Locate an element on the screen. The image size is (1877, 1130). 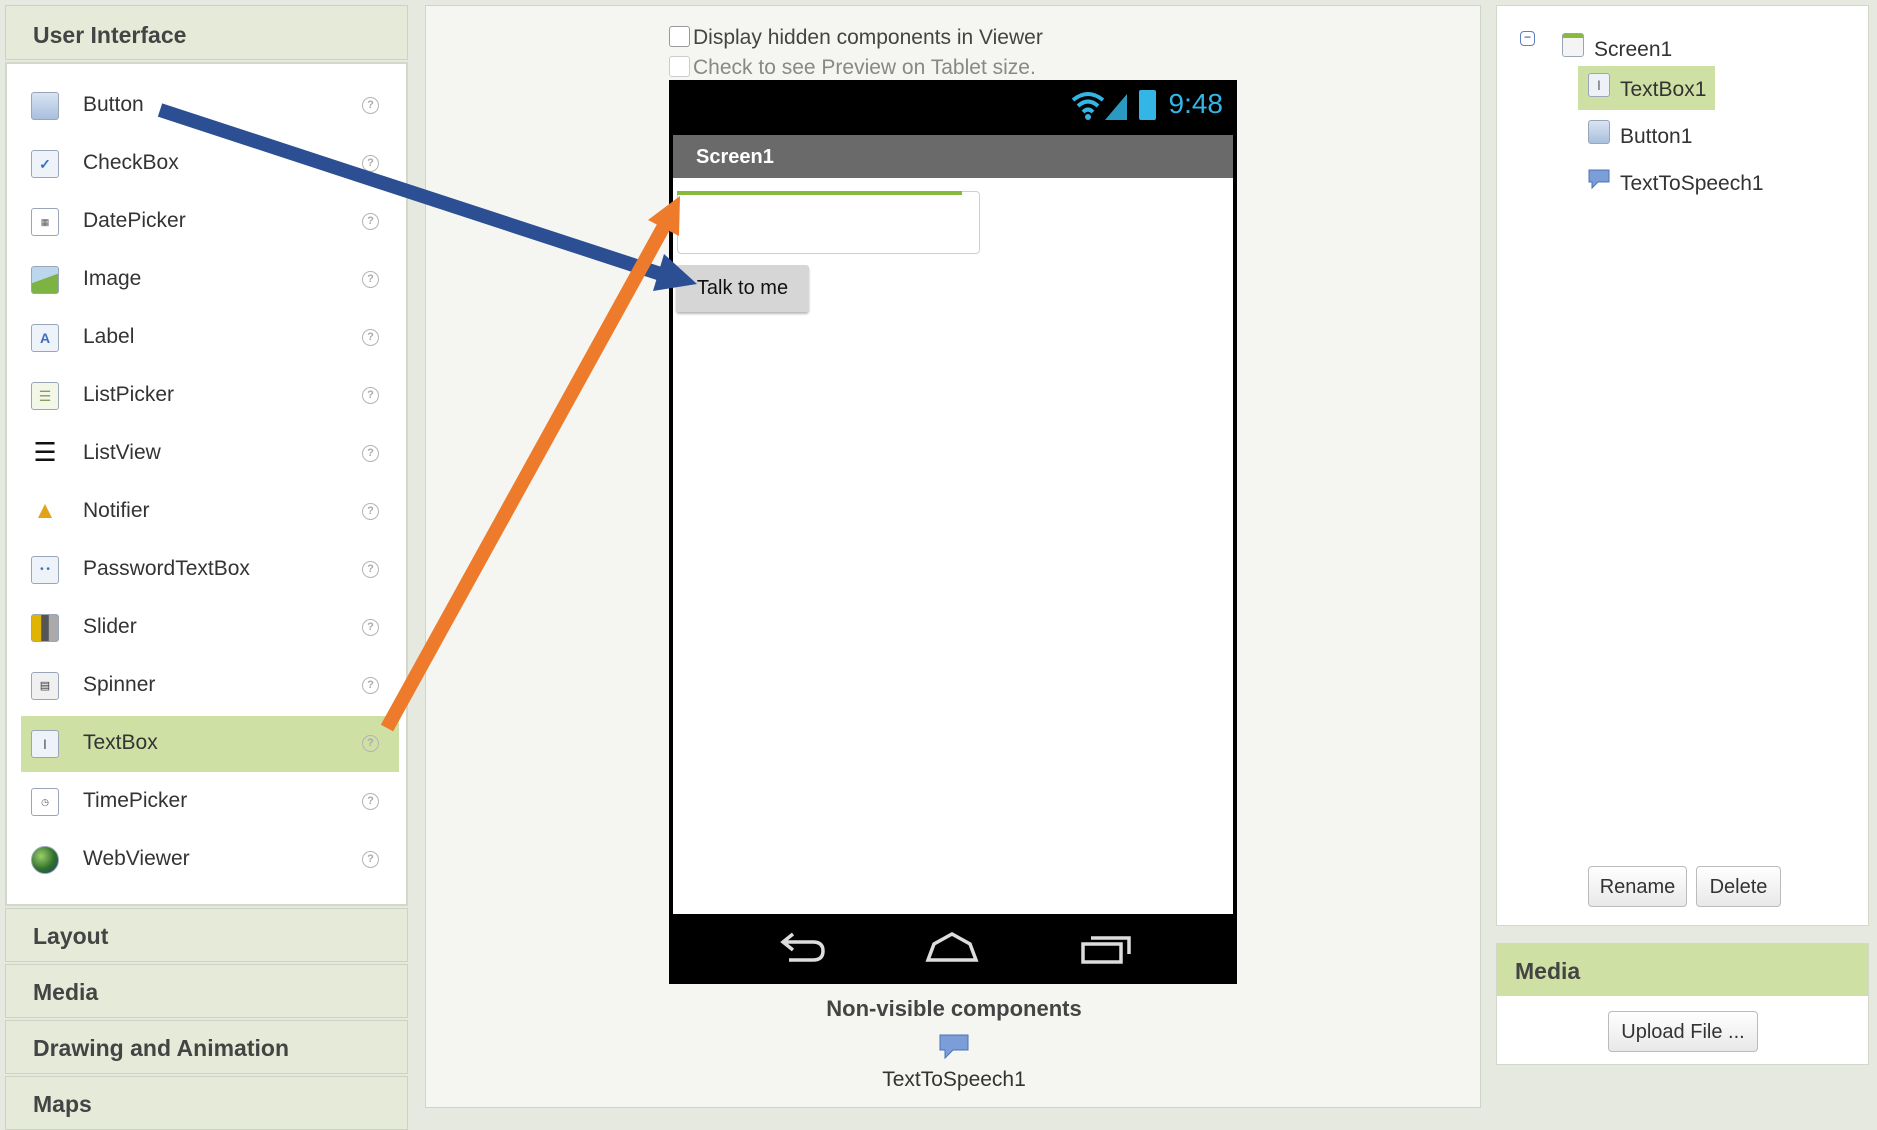
palette-item-passwordtextbox: • • PasswordTextBox ? is located at coordinates (210, 570).